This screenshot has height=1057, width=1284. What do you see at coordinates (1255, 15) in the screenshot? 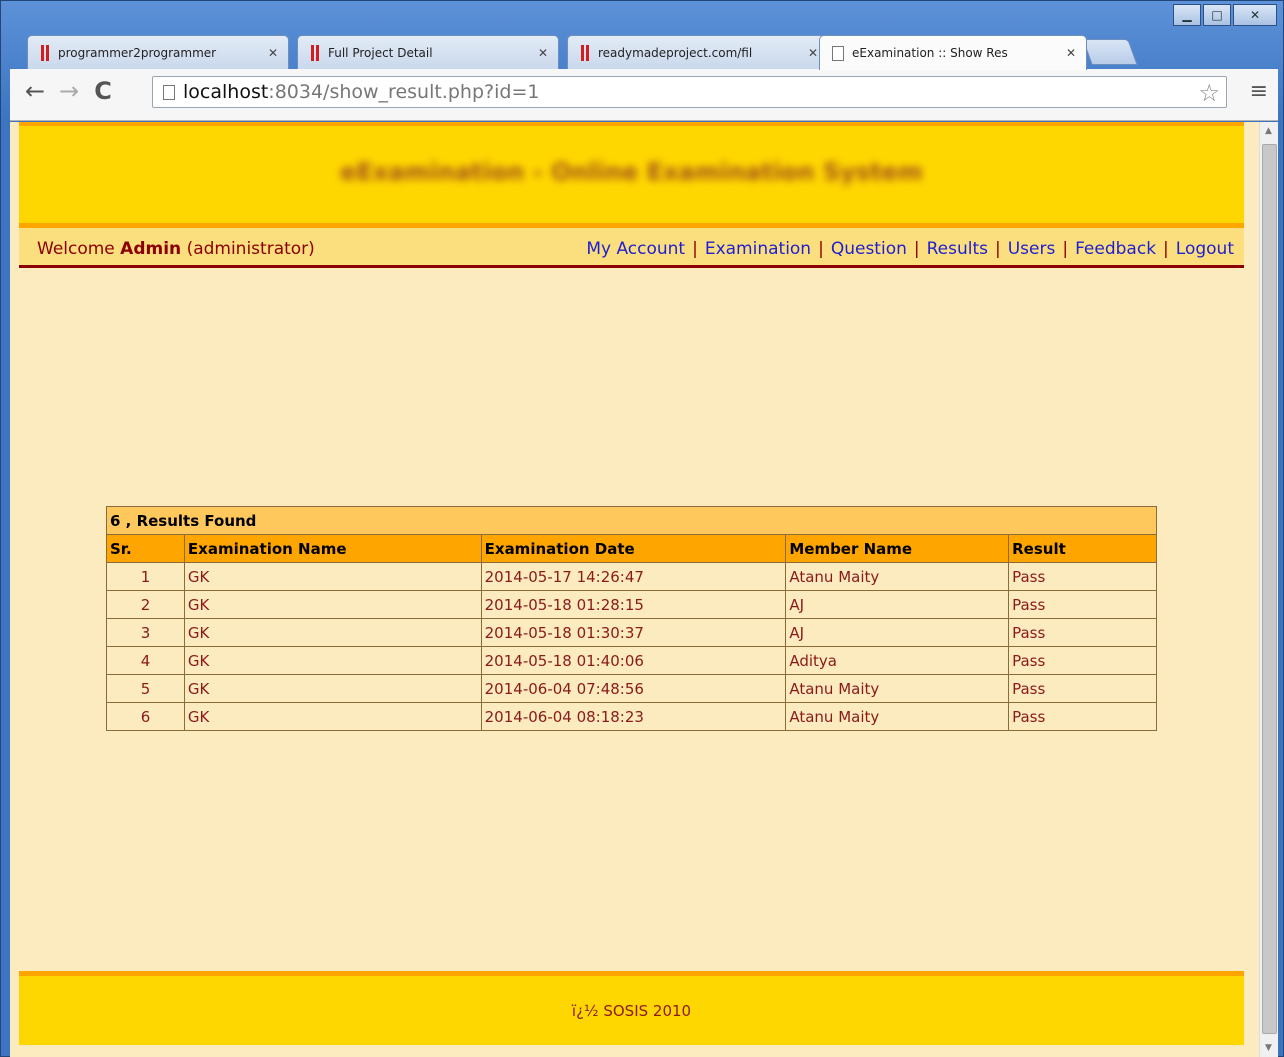
I see `close-window-icon: ✕` at bounding box center [1255, 15].